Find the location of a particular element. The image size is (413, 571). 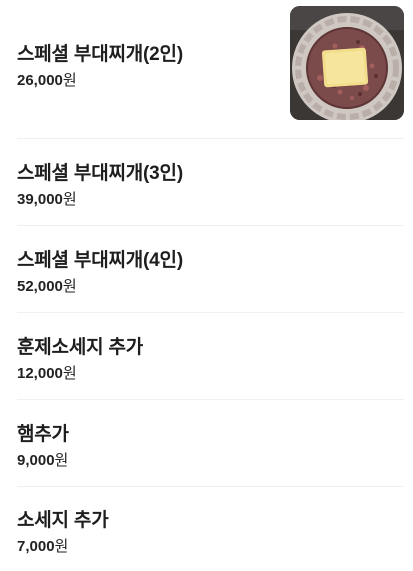

menu-item-name: 햄추가 is located at coordinates (43, 434).